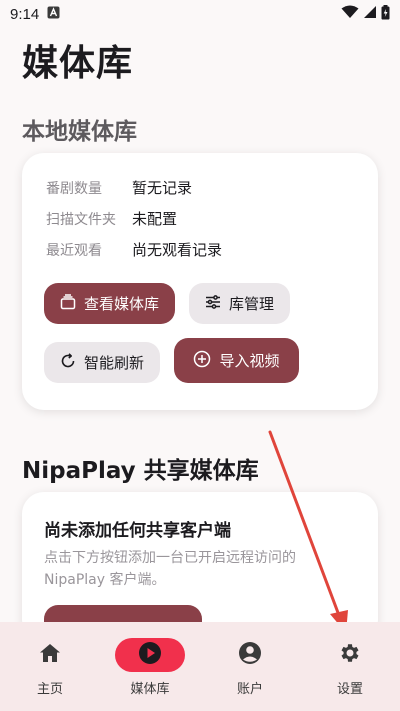 The height and width of the screenshot is (711, 400). I want to click on play-circle-icon, so click(150, 655).